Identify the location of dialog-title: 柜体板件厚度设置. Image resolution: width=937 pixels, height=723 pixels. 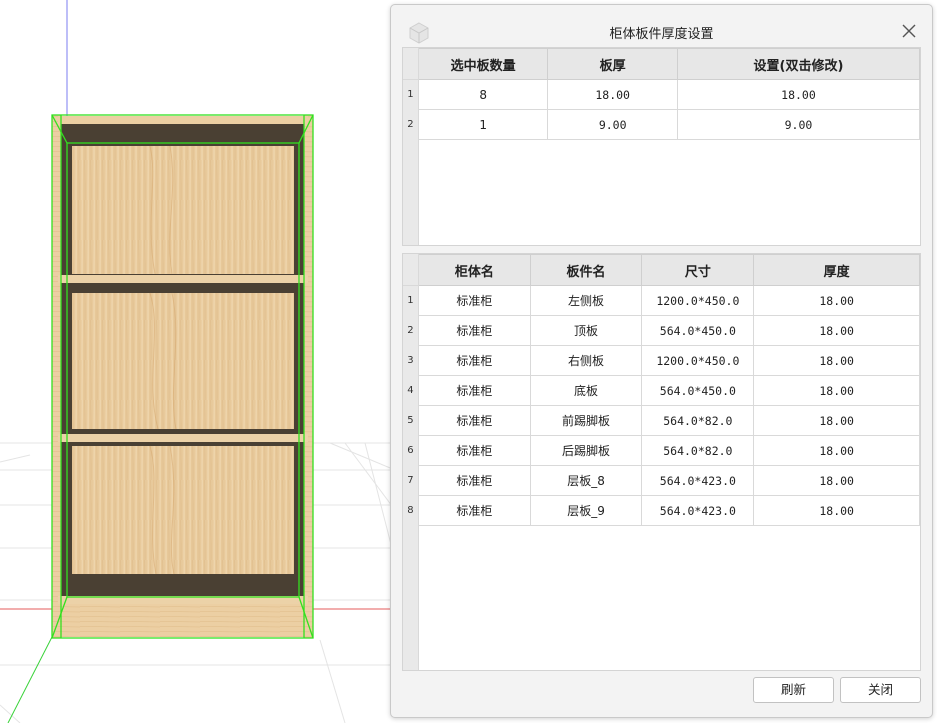
(661, 34).